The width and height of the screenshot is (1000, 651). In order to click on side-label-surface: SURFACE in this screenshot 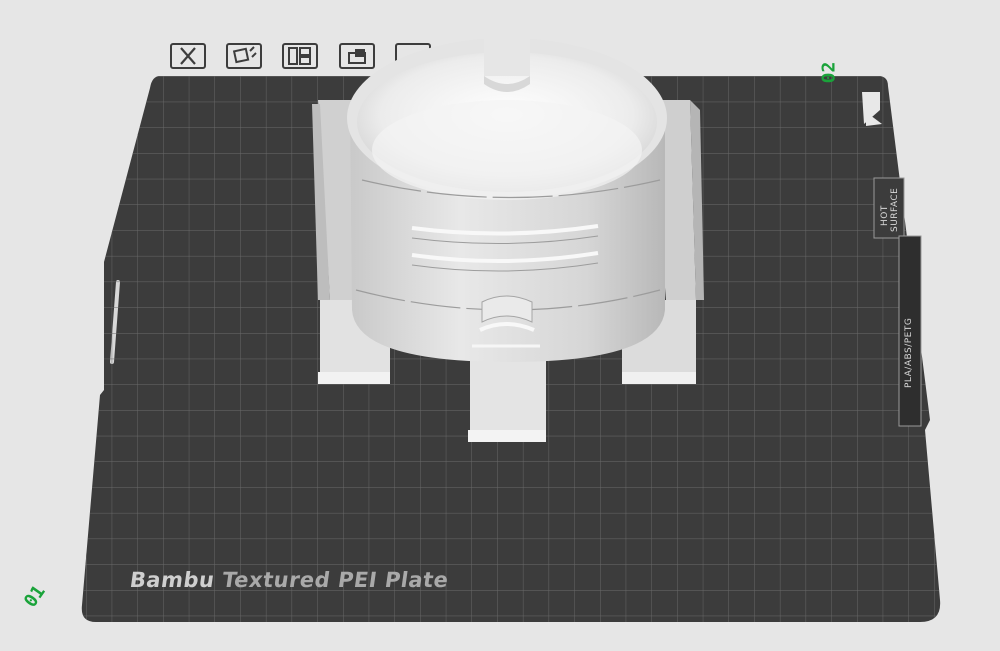, I will do `click(895, 209)`.